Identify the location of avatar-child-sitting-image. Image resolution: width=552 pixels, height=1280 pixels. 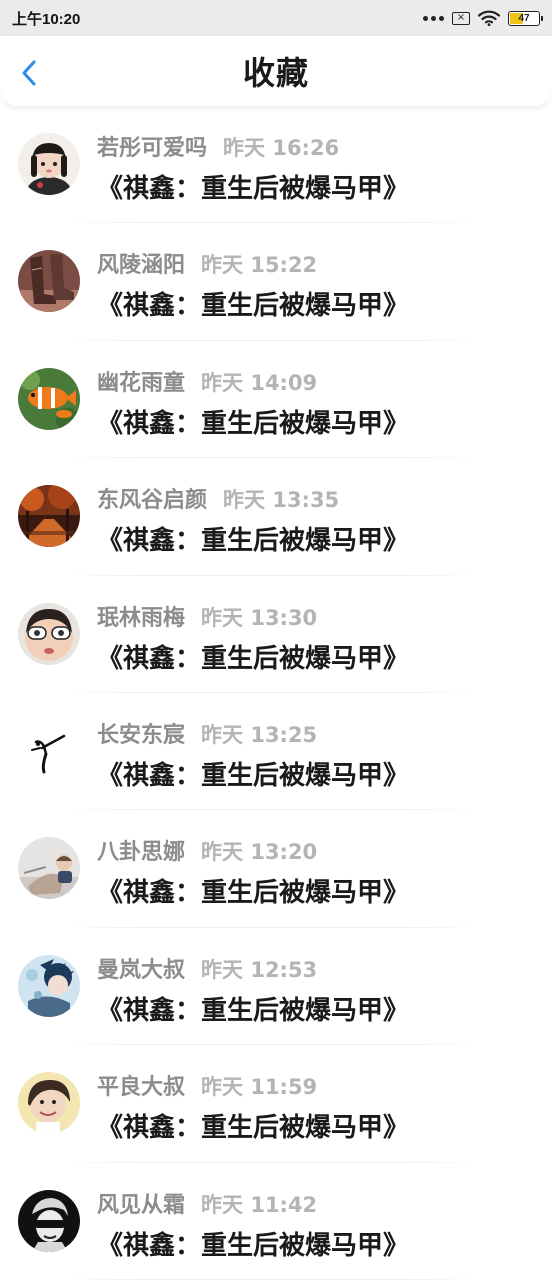
(49, 868).